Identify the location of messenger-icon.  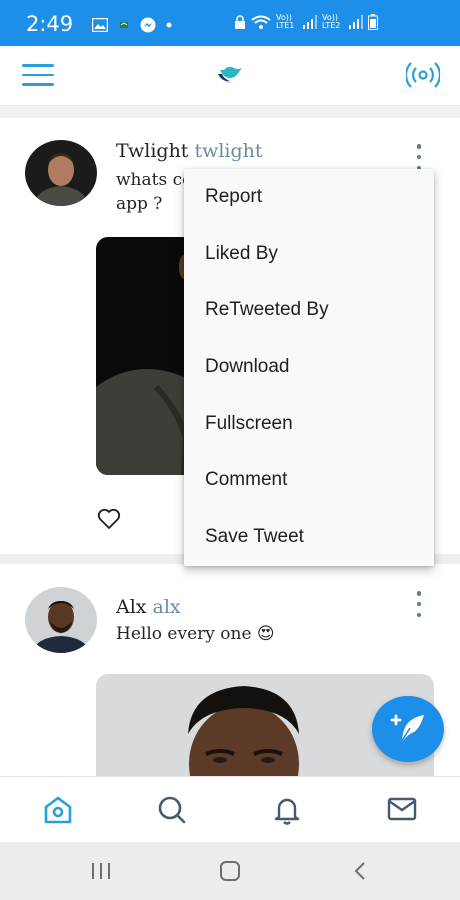
(148, 25).